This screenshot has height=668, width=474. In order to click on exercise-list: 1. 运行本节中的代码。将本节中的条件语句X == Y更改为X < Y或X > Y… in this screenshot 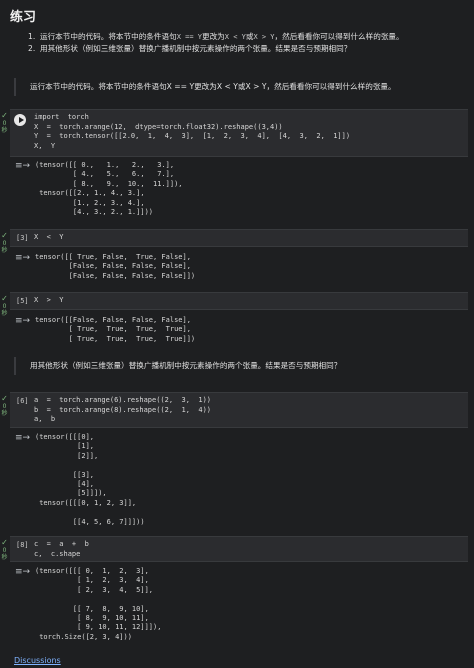, I will do `click(248, 43)`.